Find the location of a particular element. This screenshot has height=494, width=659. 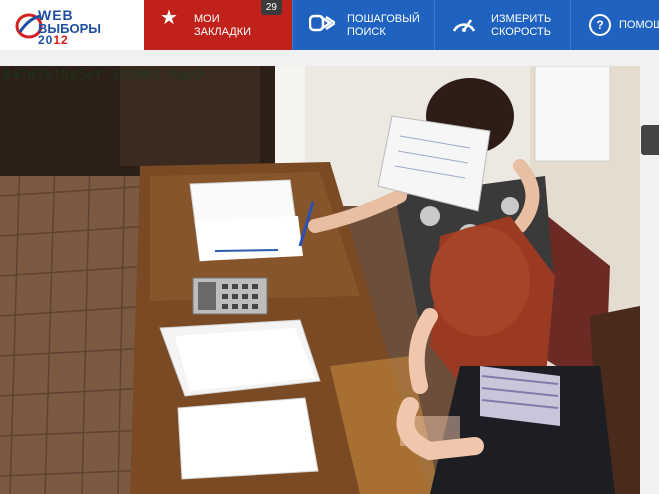

measure-speed-button: ИЗМЕРИТЬ СКОРОСТЬ is located at coordinates (502, 25).